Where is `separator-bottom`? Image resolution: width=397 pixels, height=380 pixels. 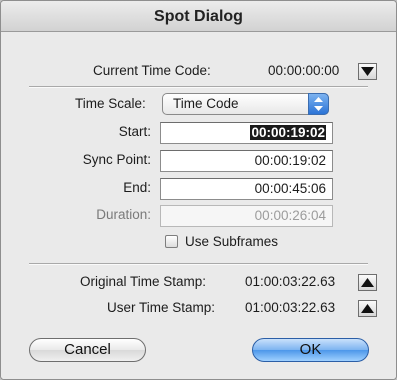 separator-bottom is located at coordinates (198, 264).